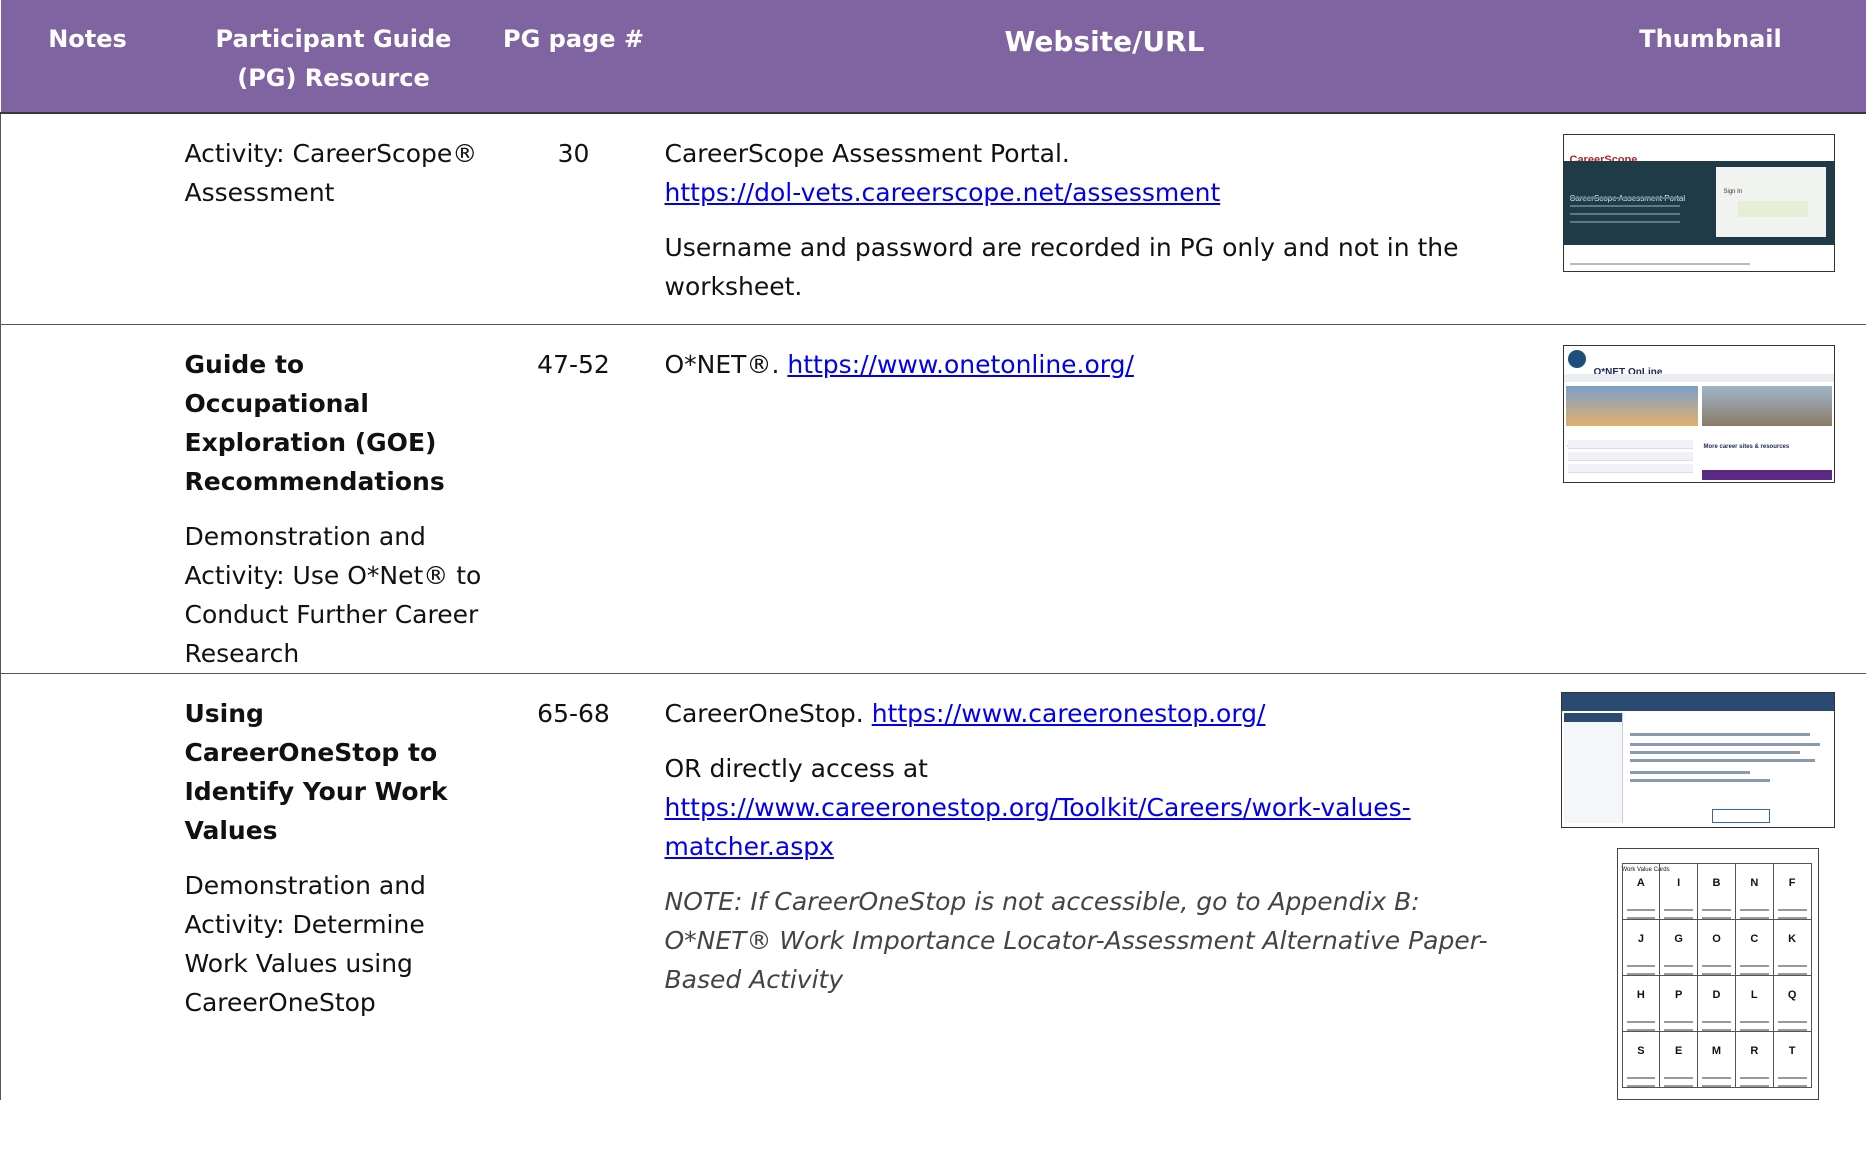 Image resolution: width=1866 pixels, height=1156 pixels. What do you see at coordinates (1792, 947) in the screenshot?
I see `card-cell: K` at bounding box center [1792, 947].